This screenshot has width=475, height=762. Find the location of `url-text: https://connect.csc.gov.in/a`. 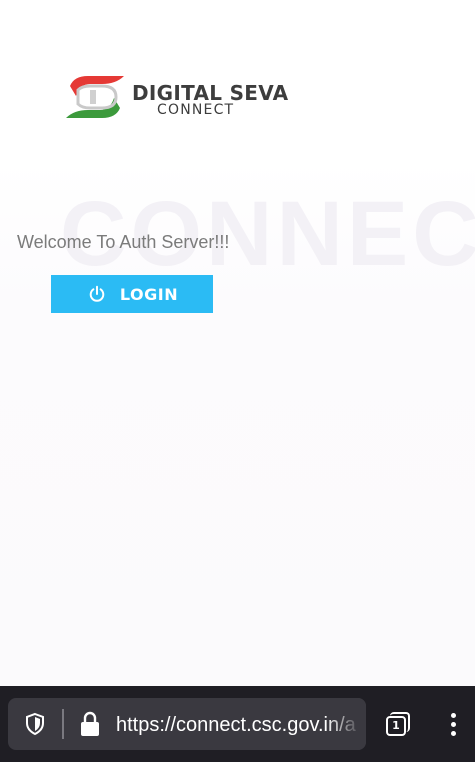

url-text: https://connect.csc.gov.in/a is located at coordinates (236, 725).